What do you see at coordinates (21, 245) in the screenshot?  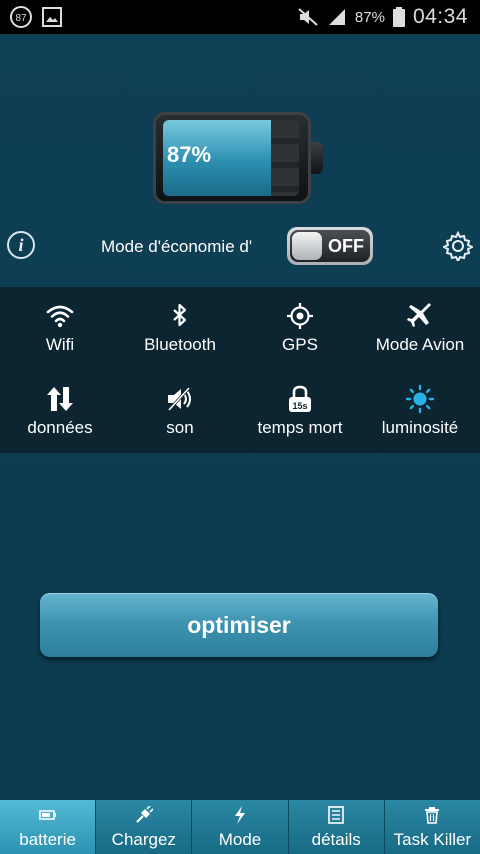 I see `info-button: i` at bounding box center [21, 245].